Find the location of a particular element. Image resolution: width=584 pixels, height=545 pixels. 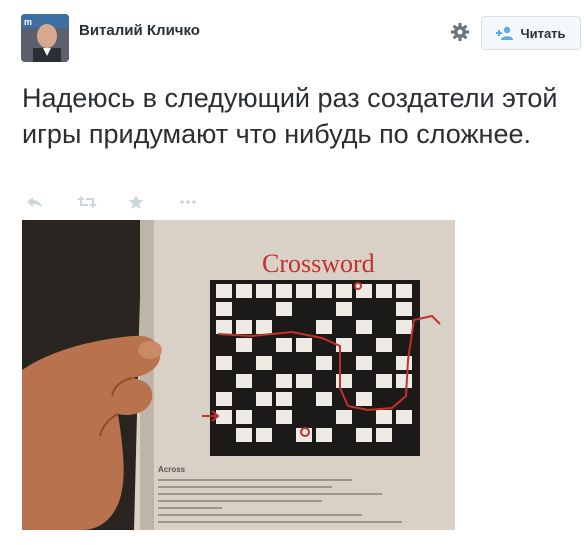

add-user-icon is located at coordinates (505, 33).